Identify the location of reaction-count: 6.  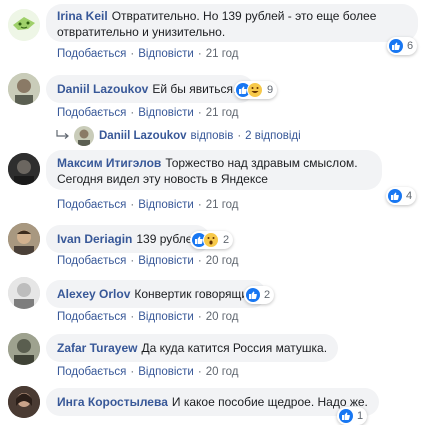
(402, 46).